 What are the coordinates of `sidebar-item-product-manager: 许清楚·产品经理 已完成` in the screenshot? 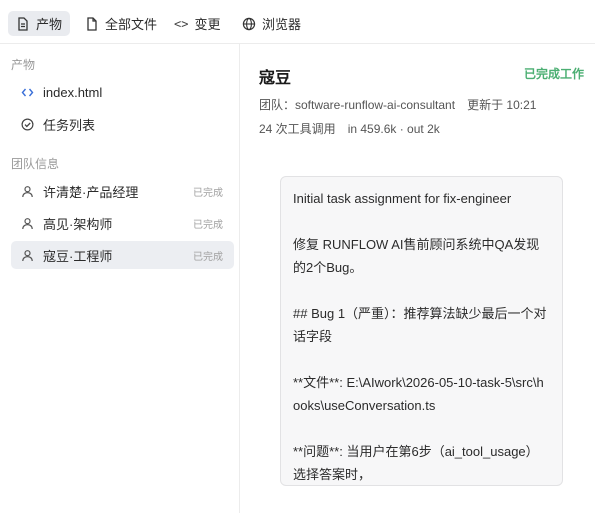 It's located at (122, 191).